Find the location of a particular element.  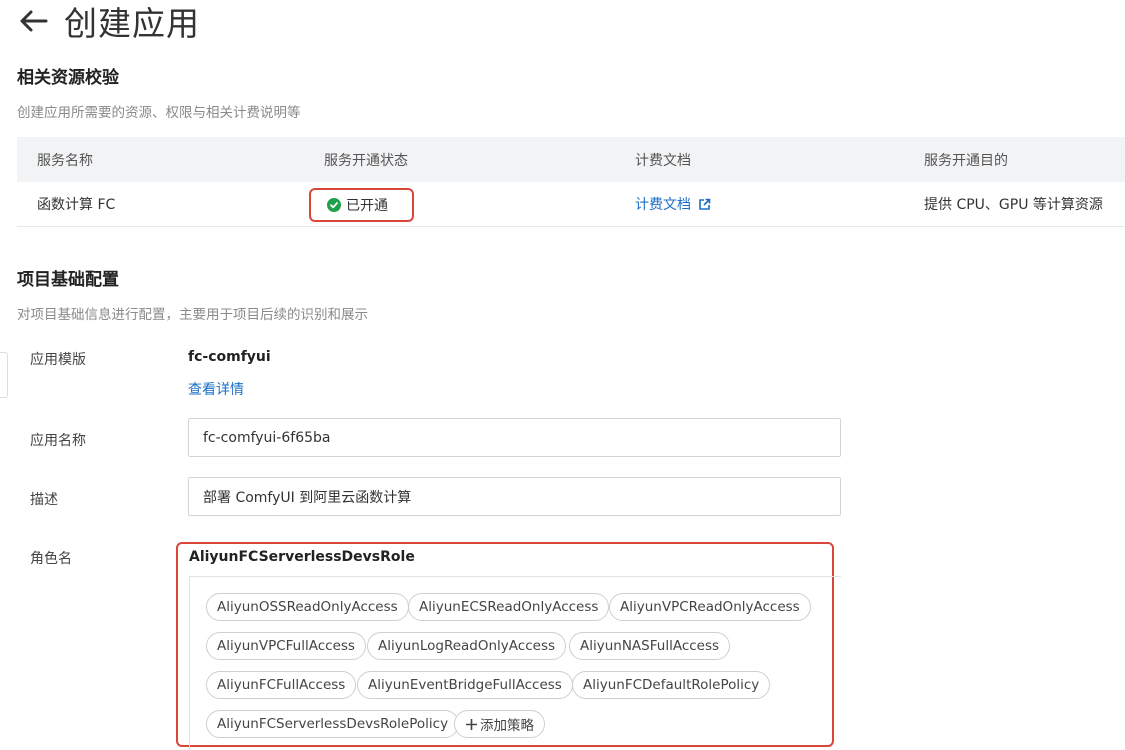

policy-tag: AliyunFCServerlessDevsRolePolicy is located at coordinates (333, 724).